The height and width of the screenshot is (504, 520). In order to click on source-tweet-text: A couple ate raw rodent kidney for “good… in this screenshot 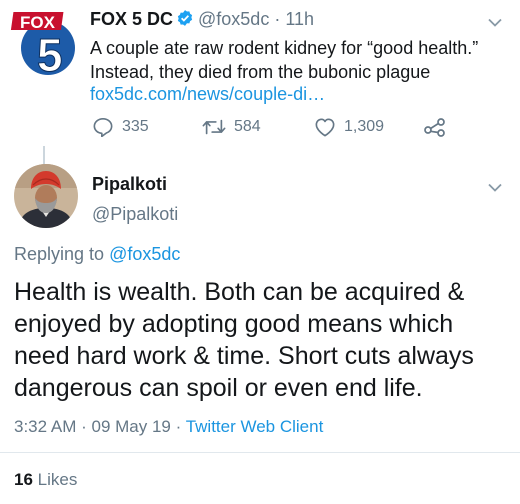, I will do `click(284, 60)`.